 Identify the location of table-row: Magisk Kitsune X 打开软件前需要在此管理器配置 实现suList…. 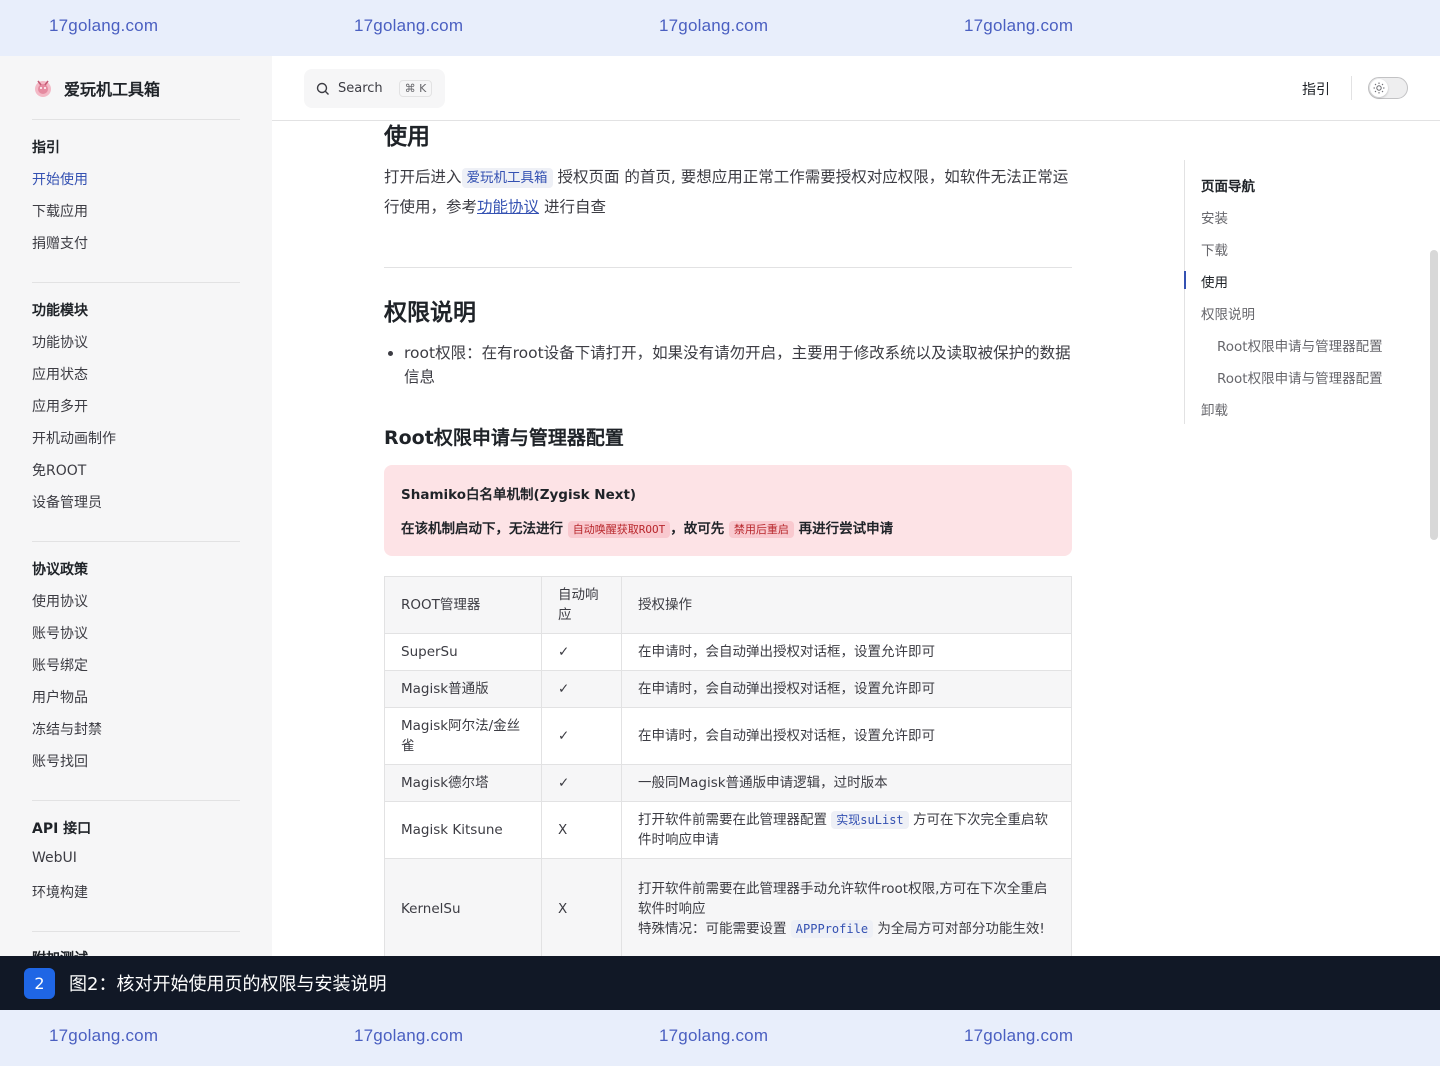
(728, 830).